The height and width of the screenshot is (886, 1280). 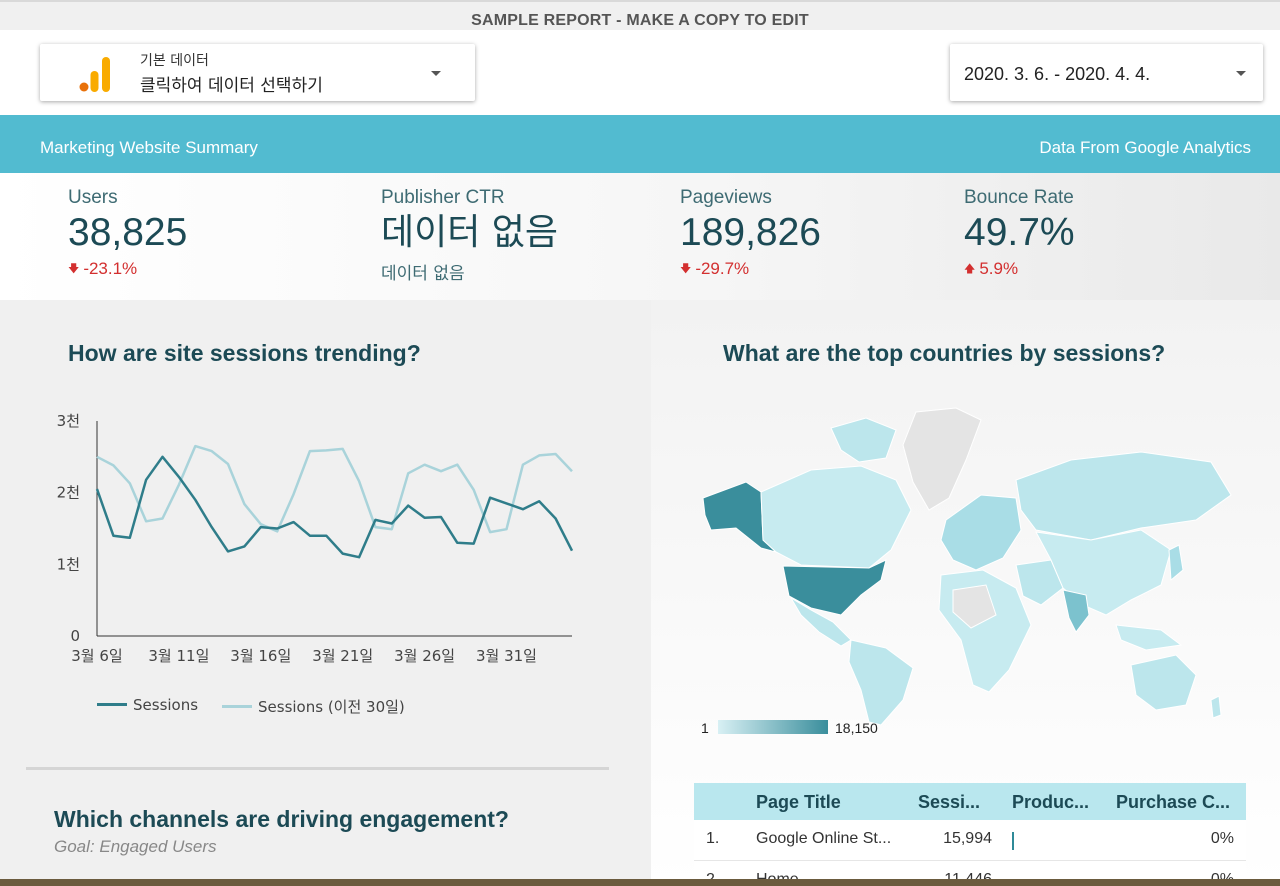 What do you see at coordinates (1013, 841) in the screenshot?
I see `row-product-bar` at bounding box center [1013, 841].